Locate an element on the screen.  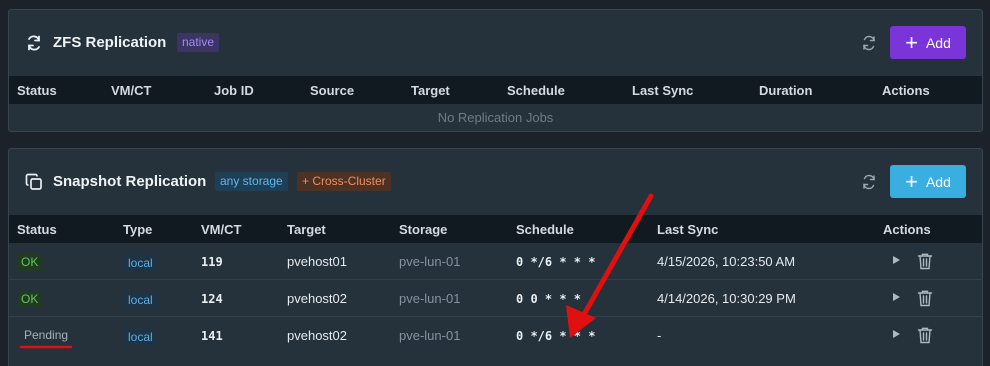
vmct-id: 141 is located at coordinates (212, 336).